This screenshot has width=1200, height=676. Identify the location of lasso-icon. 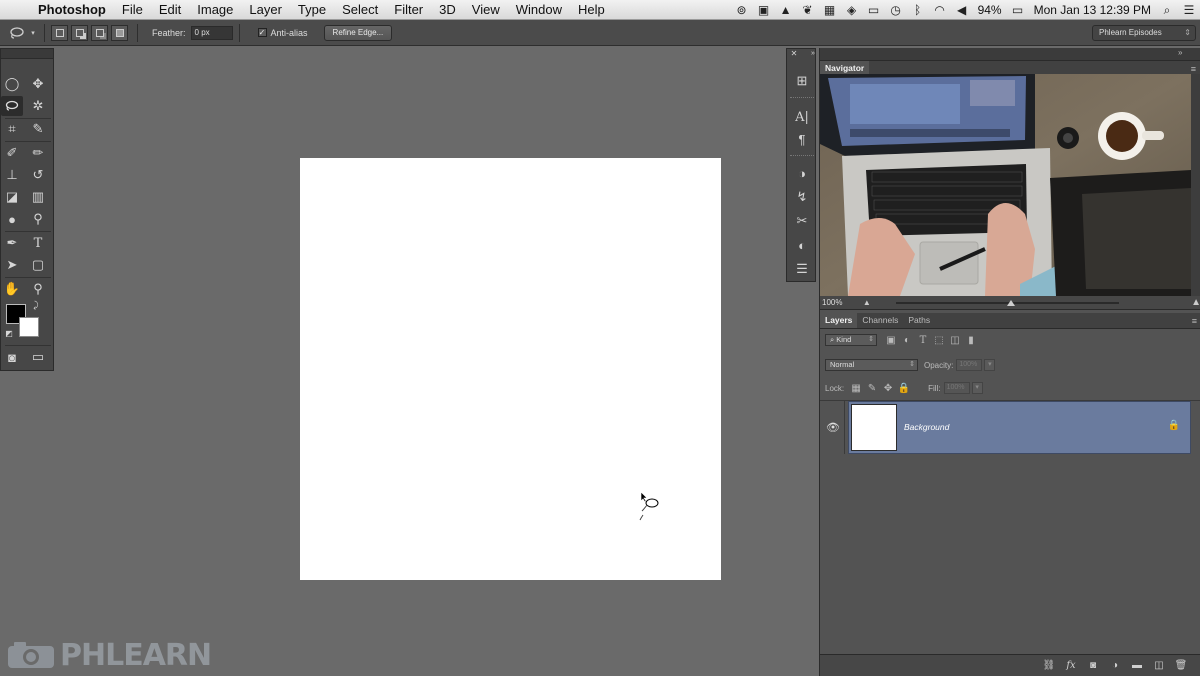
(17, 33).